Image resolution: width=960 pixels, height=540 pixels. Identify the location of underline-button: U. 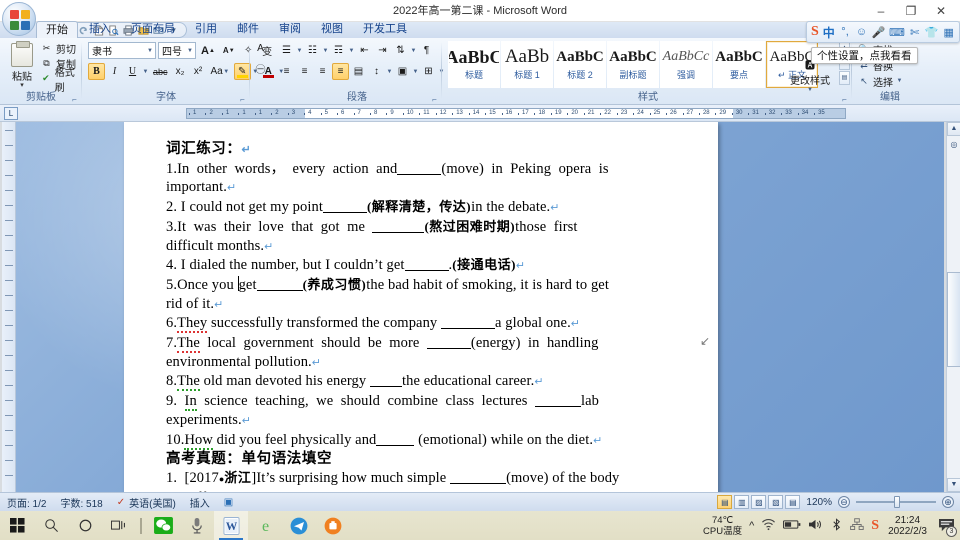
(132, 71).